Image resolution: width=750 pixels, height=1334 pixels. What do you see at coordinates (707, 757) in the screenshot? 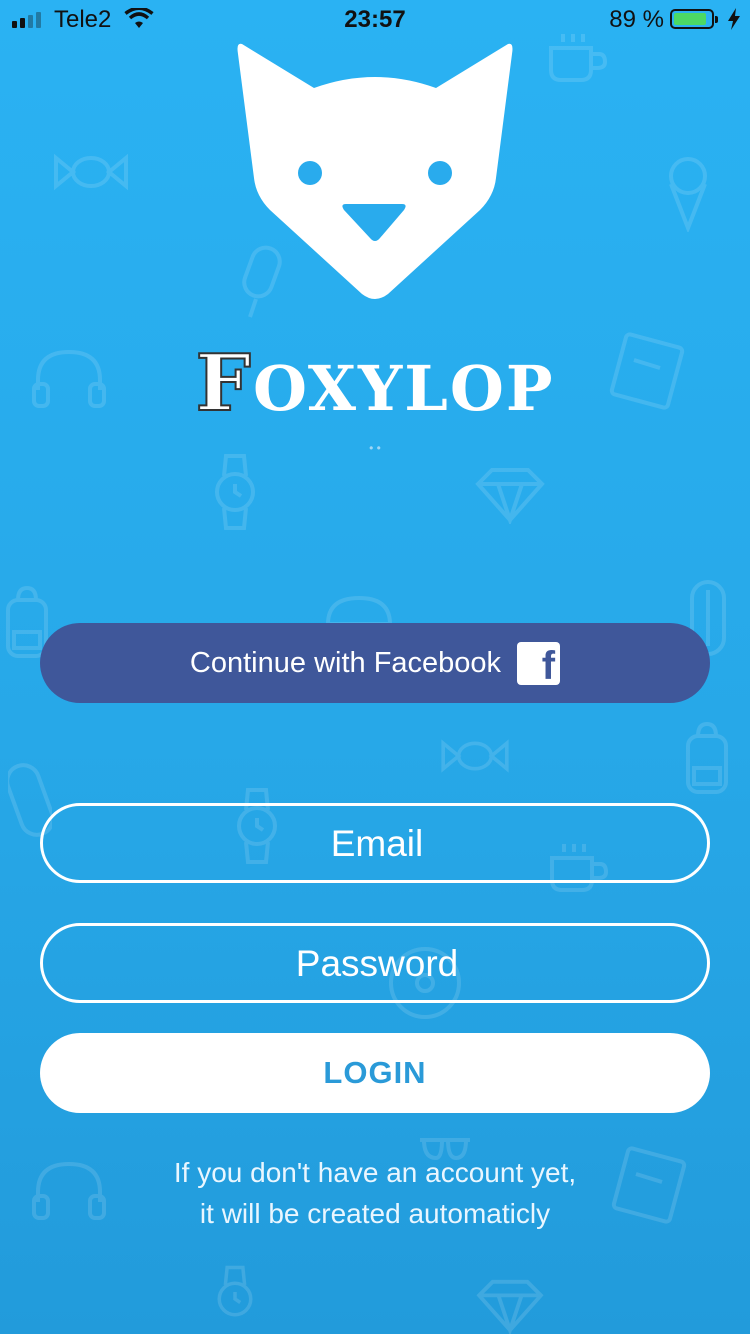
I see `backpack-icon` at bounding box center [707, 757].